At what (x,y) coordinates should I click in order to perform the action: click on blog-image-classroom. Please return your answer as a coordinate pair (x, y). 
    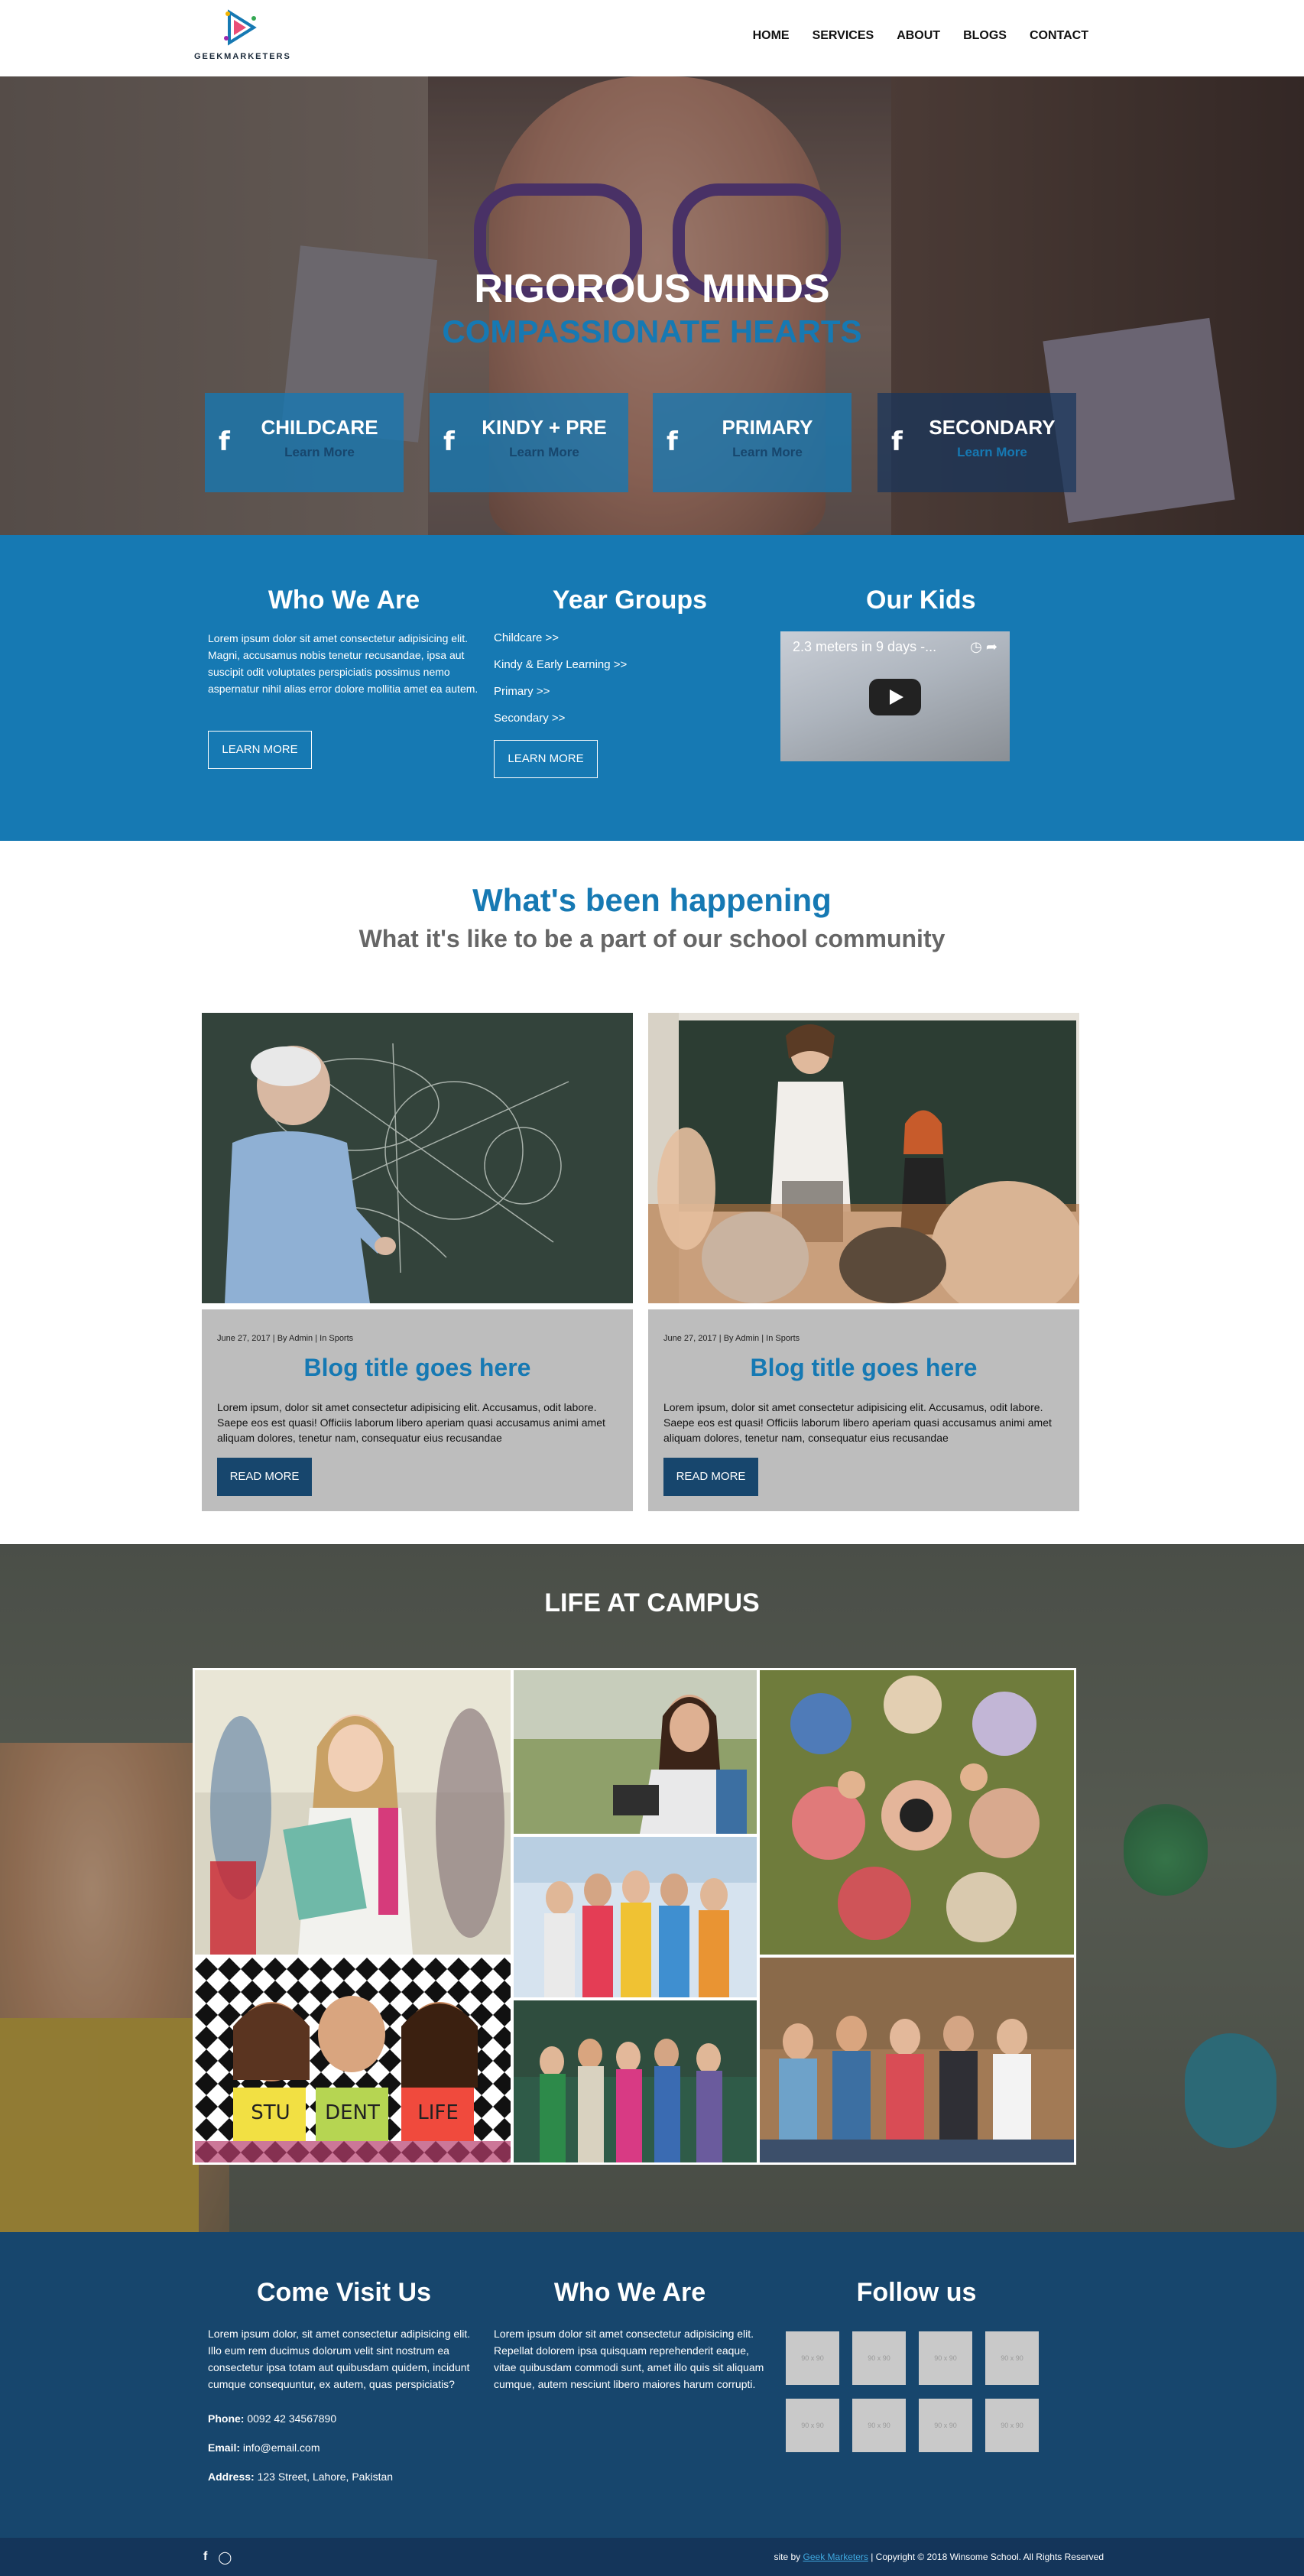
    Looking at the image, I should click on (864, 1158).